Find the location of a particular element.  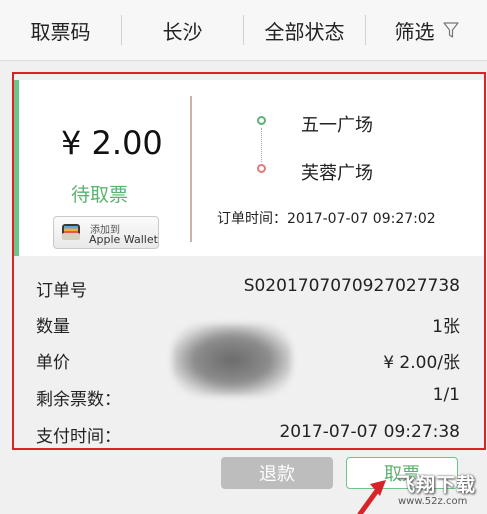

origin-station: 五一广场 is located at coordinates (337, 125).